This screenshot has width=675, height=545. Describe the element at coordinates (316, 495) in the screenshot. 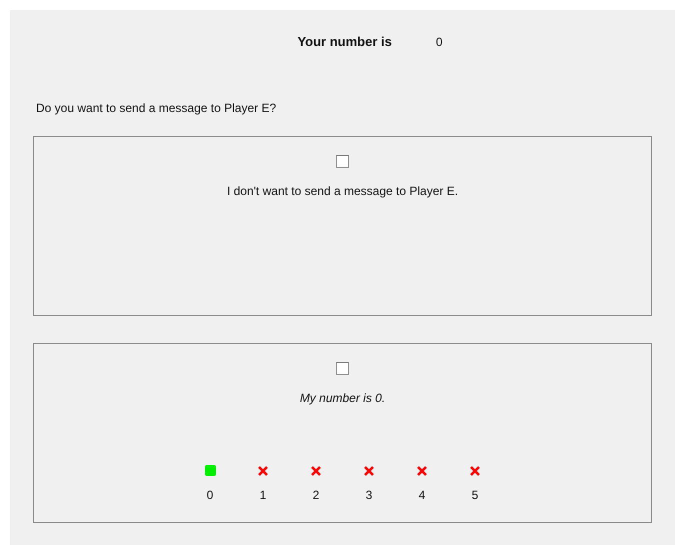

I see `number-label: 2` at that location.